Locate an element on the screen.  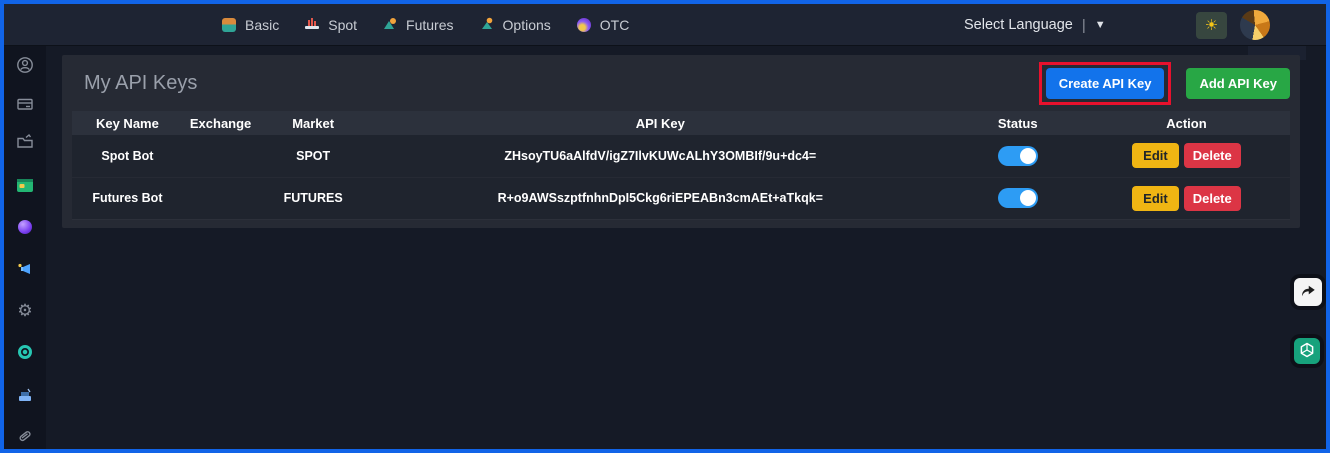
sidebar-item-cards is located at coordinates (25, 104).